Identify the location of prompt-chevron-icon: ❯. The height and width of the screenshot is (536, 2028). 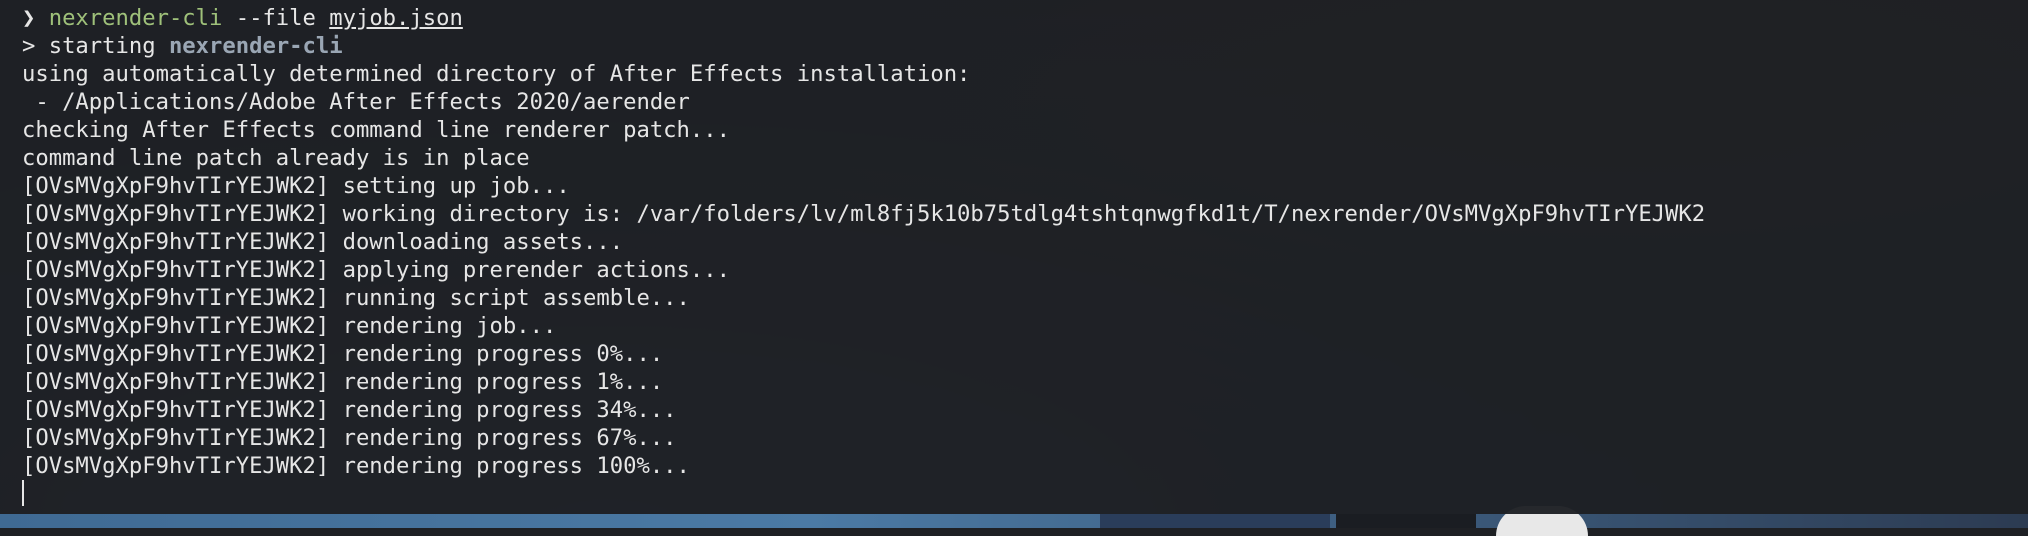
(29, 18).